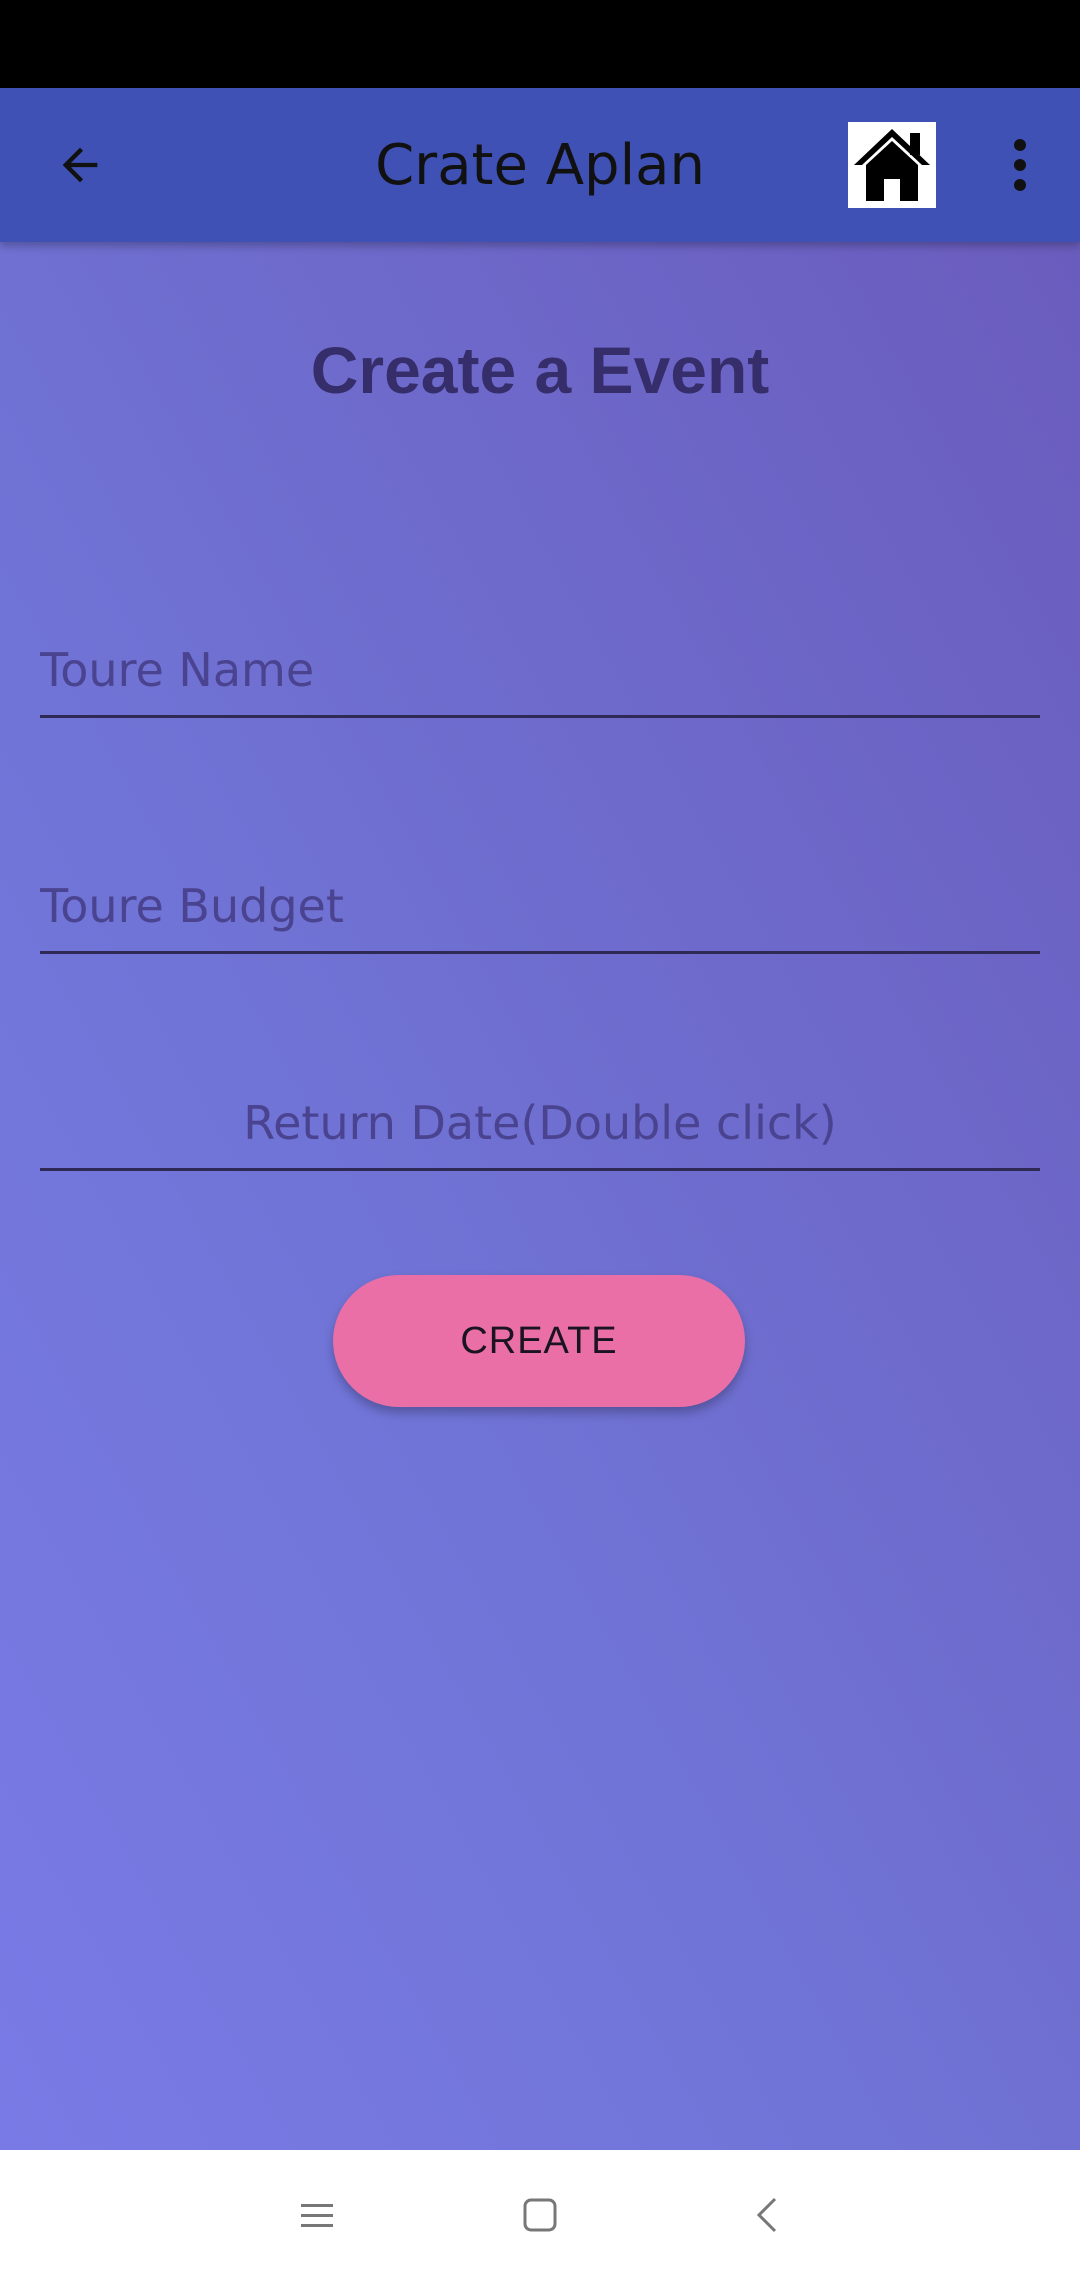 The image size is (1080, 2280). I want to click on return-date-input, so click(540, 1123).